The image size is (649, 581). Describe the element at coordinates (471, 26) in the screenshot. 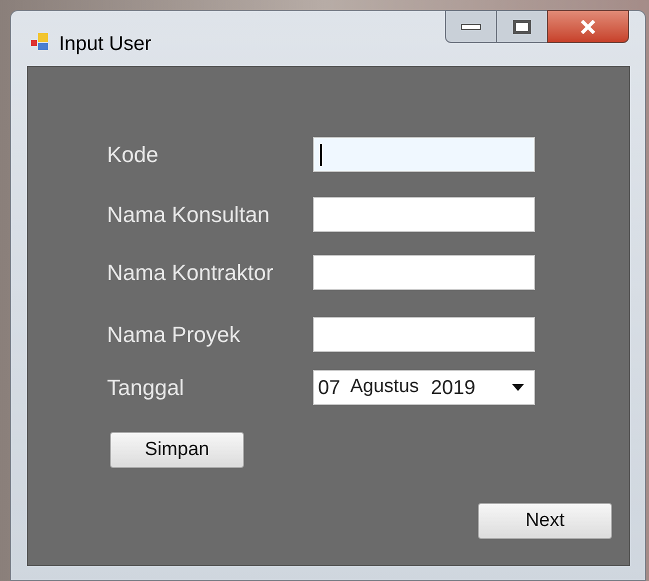

I see `minimize-button` at that location.